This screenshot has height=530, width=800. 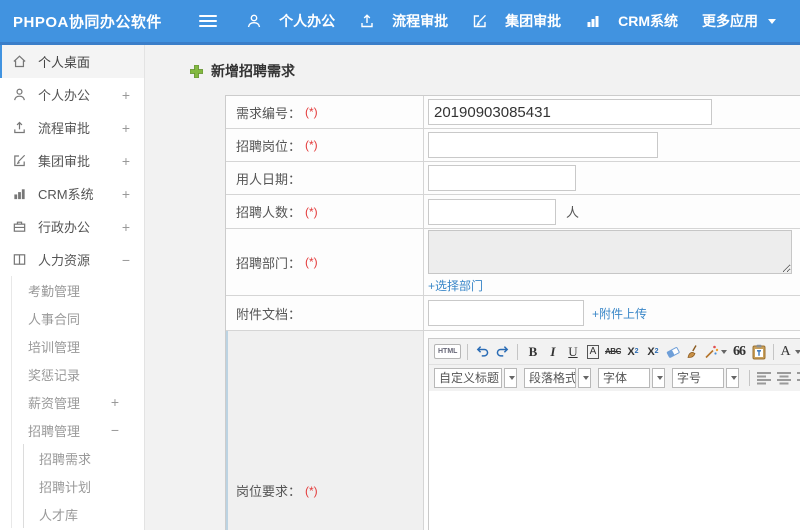 What do you see at coordinates (614, 460) in the screenshot?
I see `editor-body` at bounding box center [614, 460].